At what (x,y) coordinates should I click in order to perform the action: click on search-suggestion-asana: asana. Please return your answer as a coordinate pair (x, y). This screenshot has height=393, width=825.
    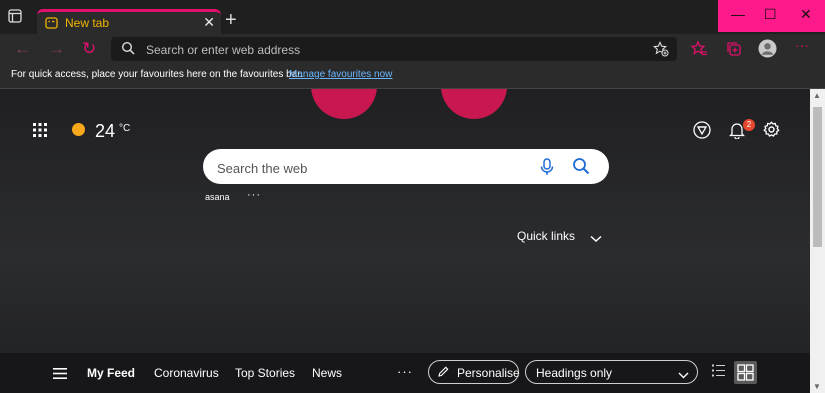
    Looking at the image, I should click on (217, 197).